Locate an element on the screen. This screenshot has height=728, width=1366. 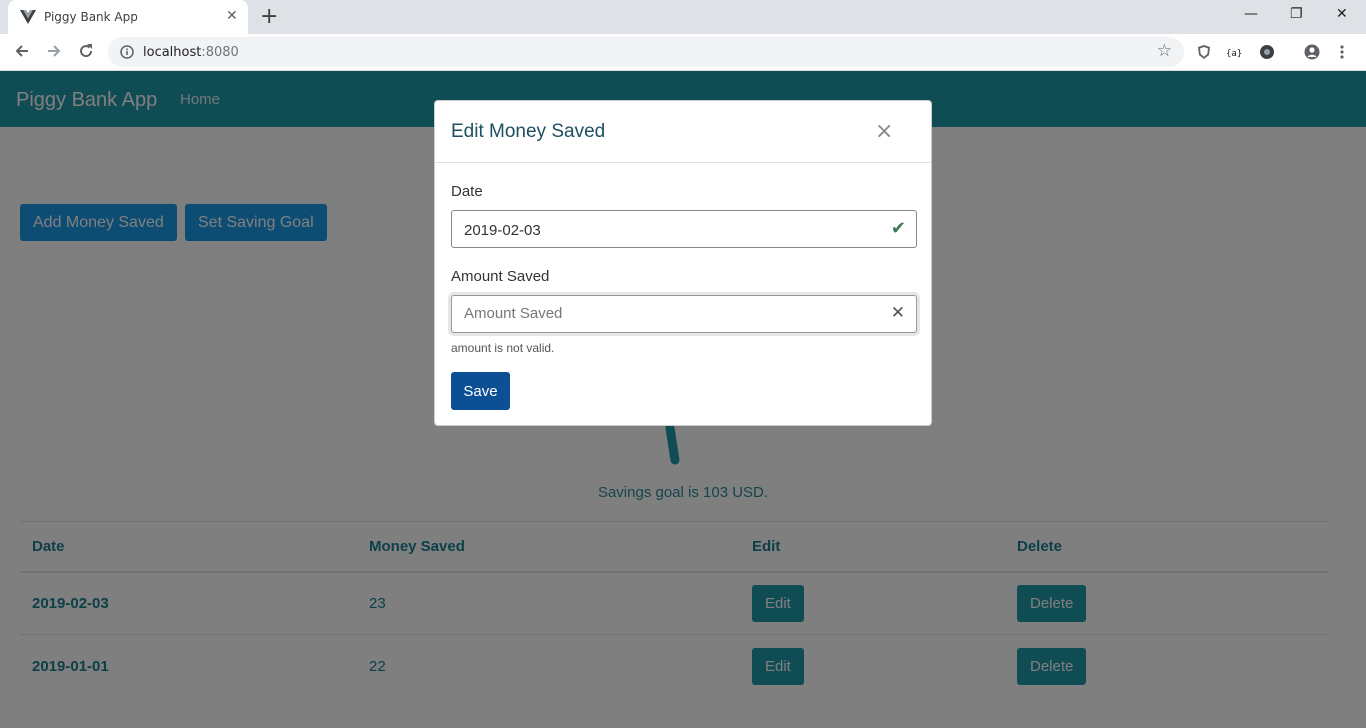
reload-icon is located at coordinates (86, 51).